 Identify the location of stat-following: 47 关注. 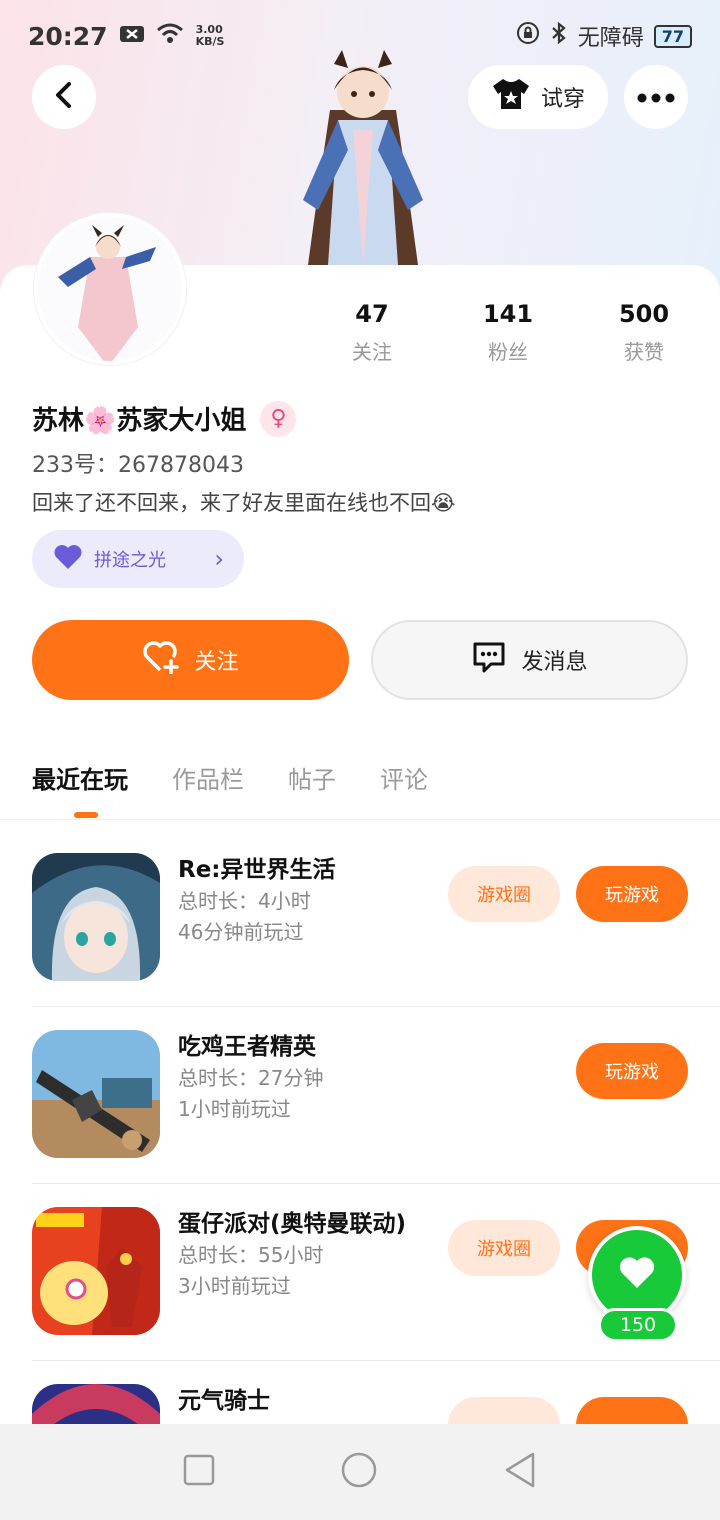
(372, 332).